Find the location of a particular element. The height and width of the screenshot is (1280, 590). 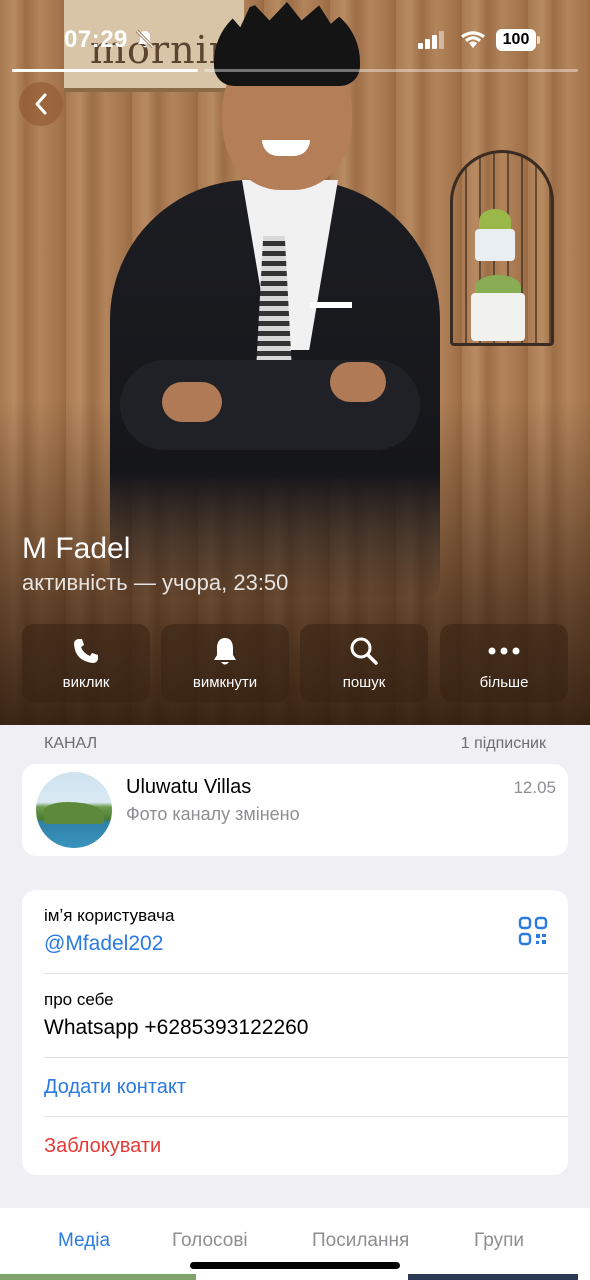

search-icon is located at coordinates (364, 651).